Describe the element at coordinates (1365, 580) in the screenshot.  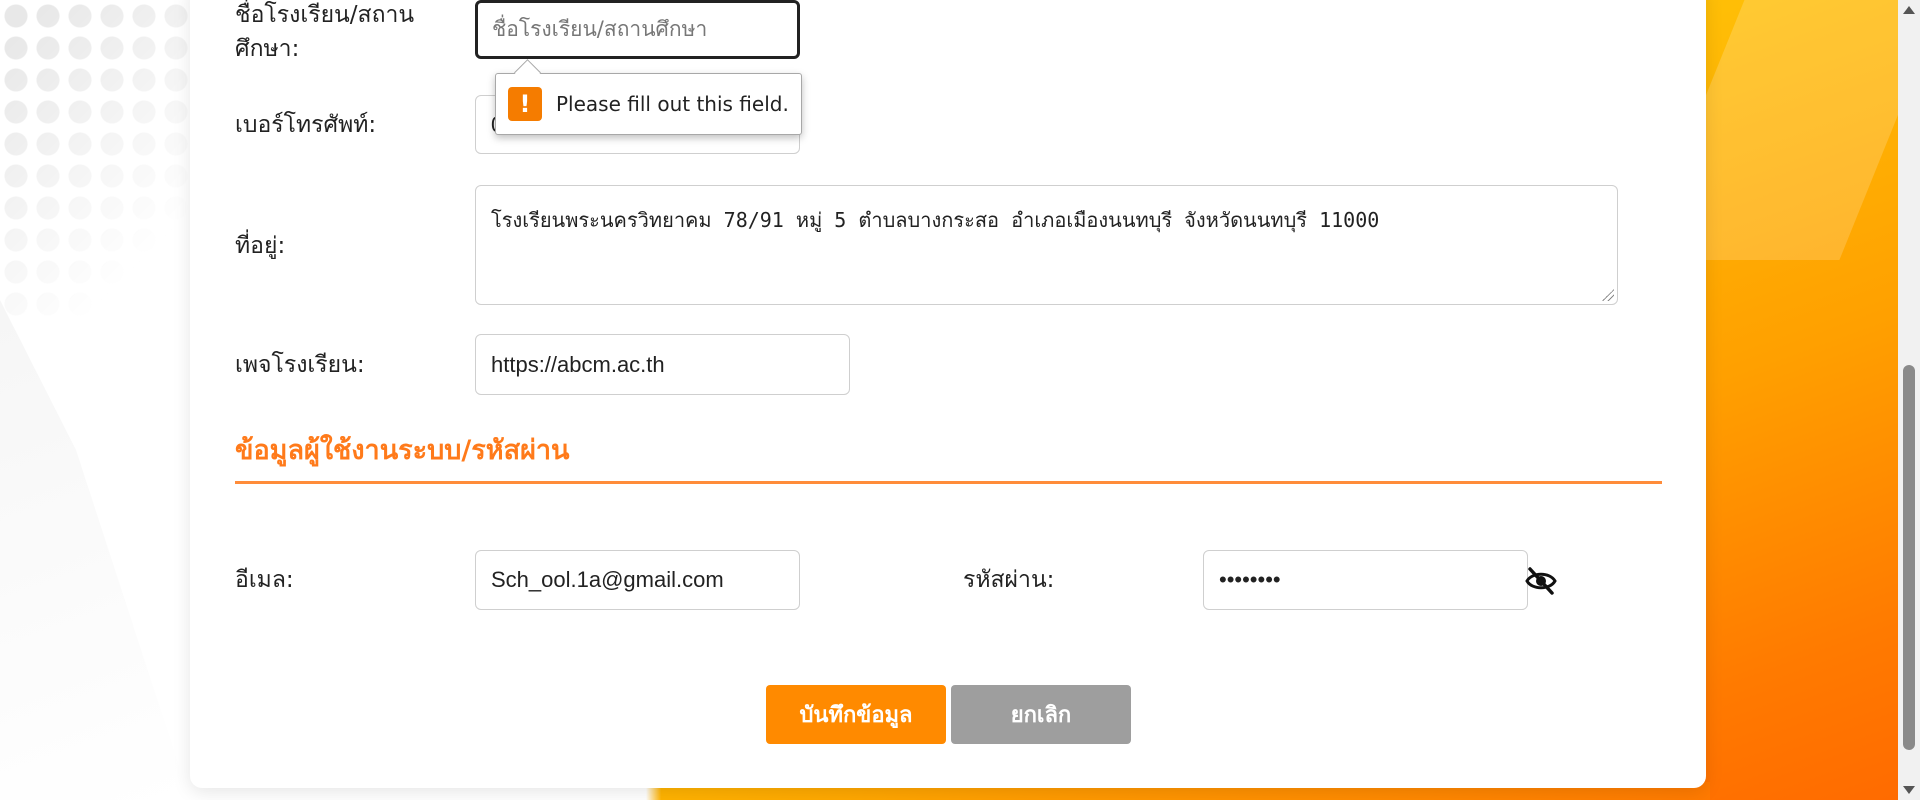
I see `password-input: ••••••••` at that location.